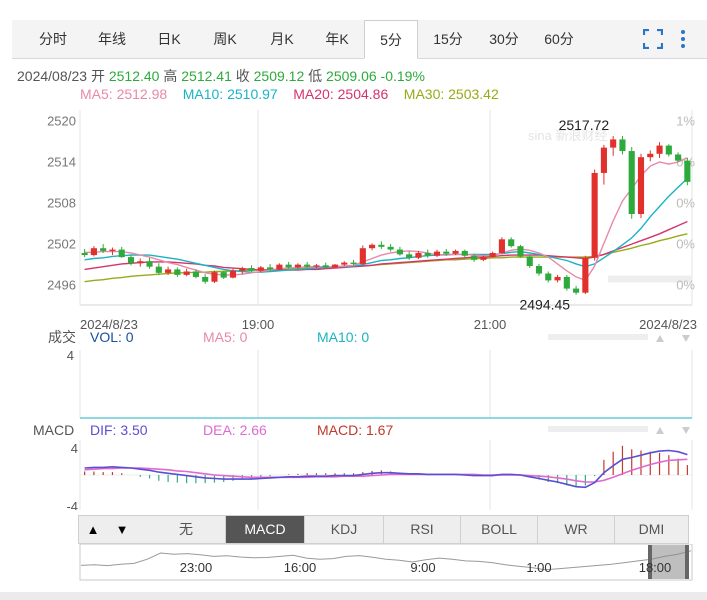 The image size is (707, 600). Describe the element at coordinates (685, 243) in the screenshot. I see `pct-tick-3: 0%` at that location.